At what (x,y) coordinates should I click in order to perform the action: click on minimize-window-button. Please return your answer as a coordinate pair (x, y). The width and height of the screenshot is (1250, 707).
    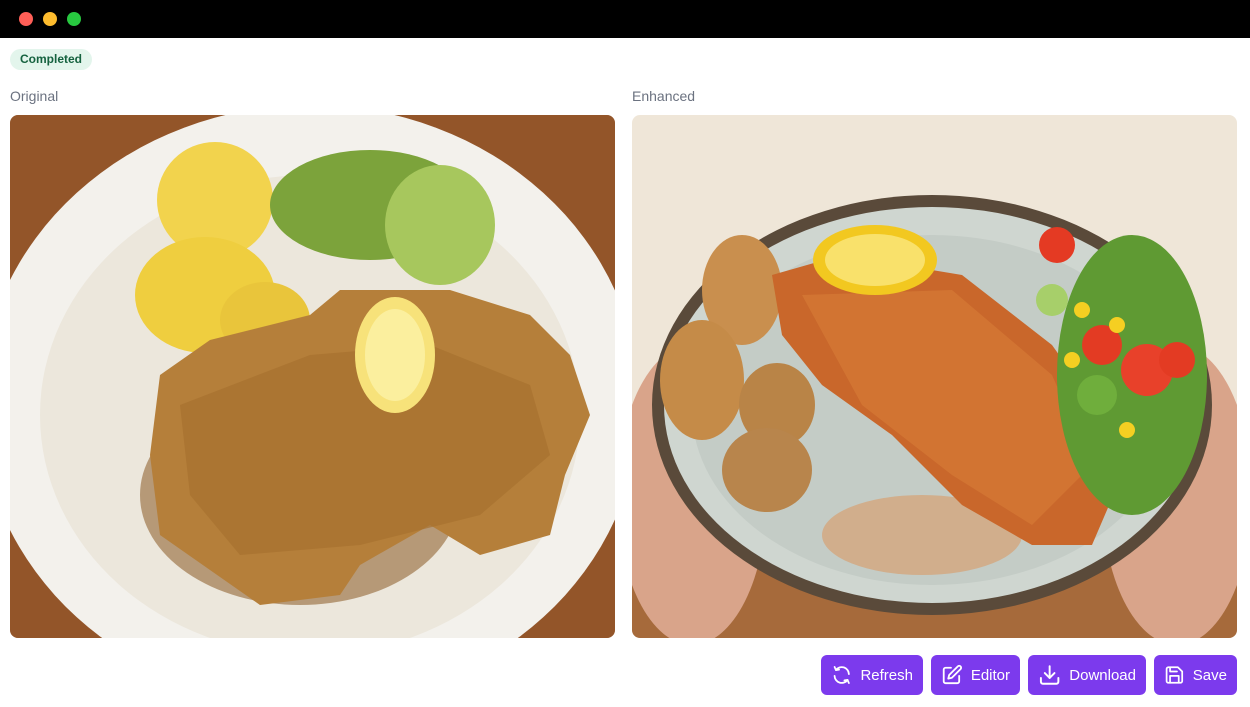
    Looking at the image, I should click on (50, 19).